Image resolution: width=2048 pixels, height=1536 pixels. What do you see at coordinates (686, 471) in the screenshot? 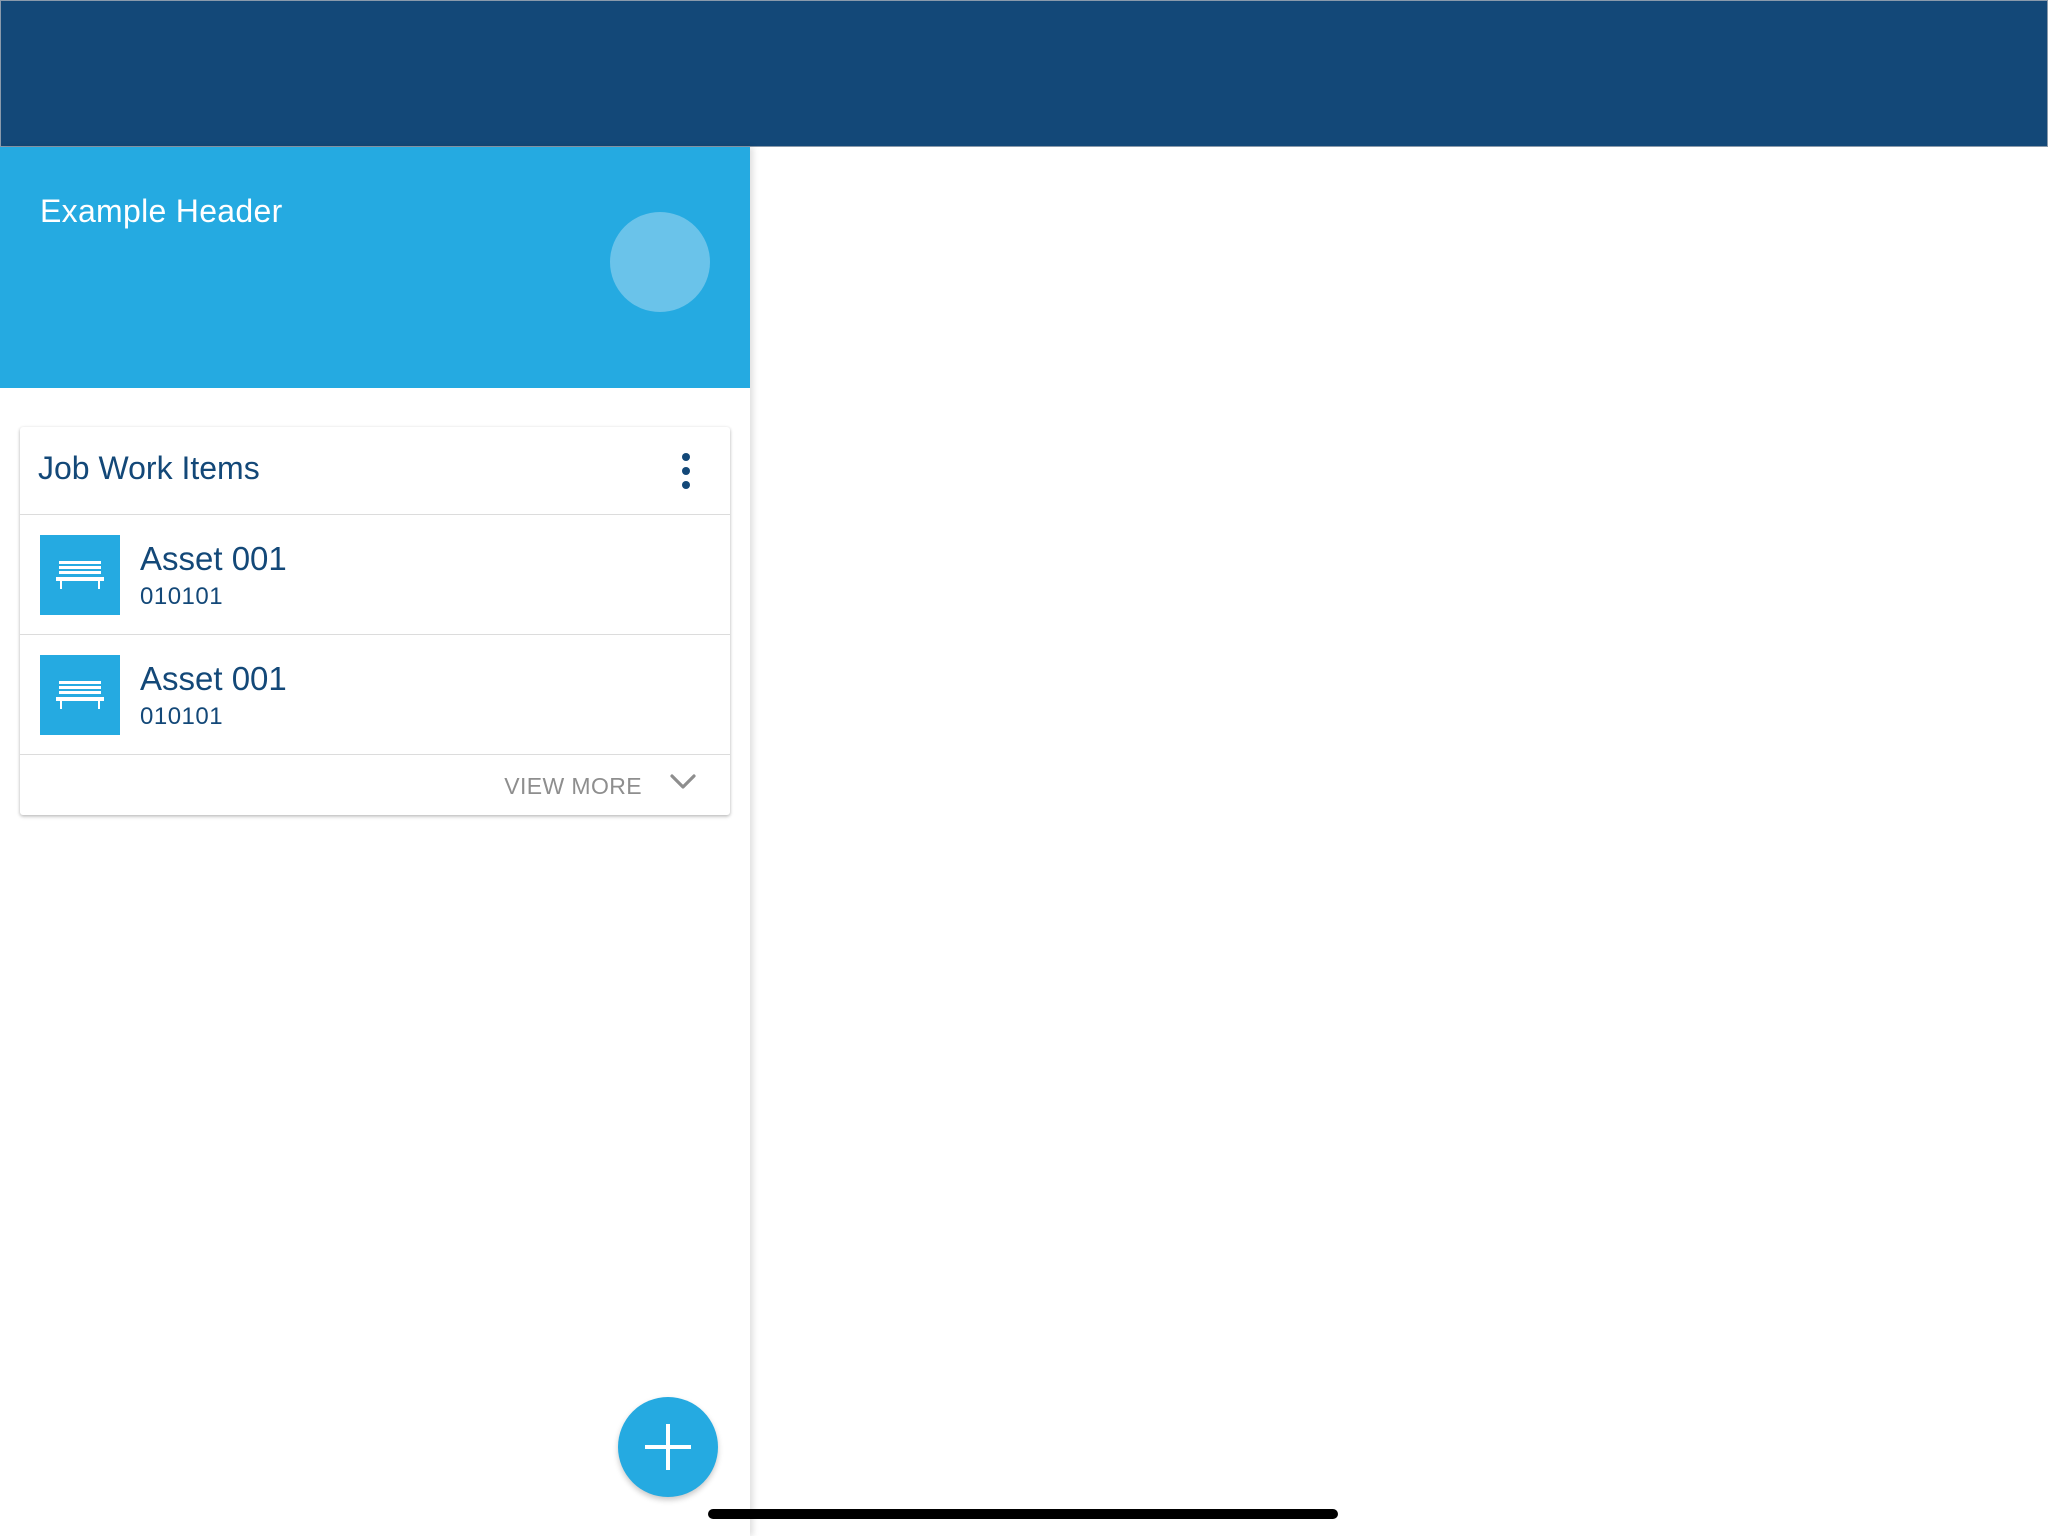
I see `more-vertical-icon` at bounding box center [686, 471].